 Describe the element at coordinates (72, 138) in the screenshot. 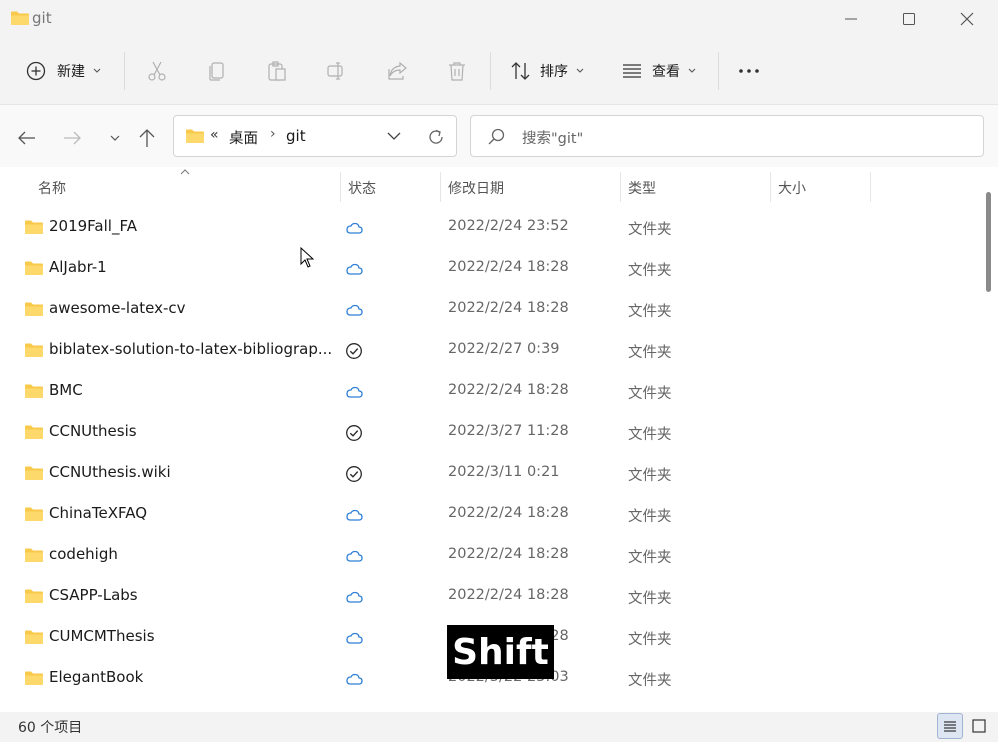

I see `forward-arrow-icon` at that location.